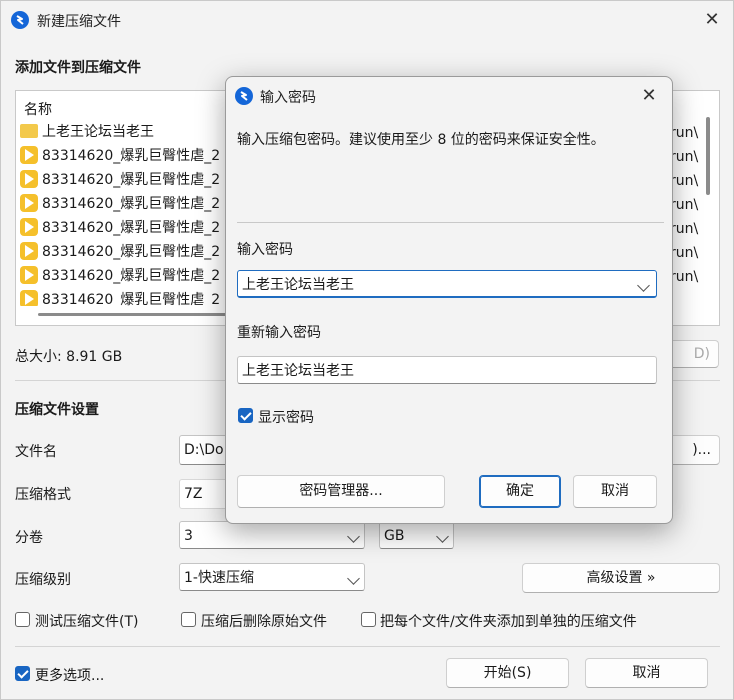 This screenshot has height=700, width=734. Describe the element at coordinates (272, 577) in the screenshot. I see `level-combo: 1-快速压缩` at that location.